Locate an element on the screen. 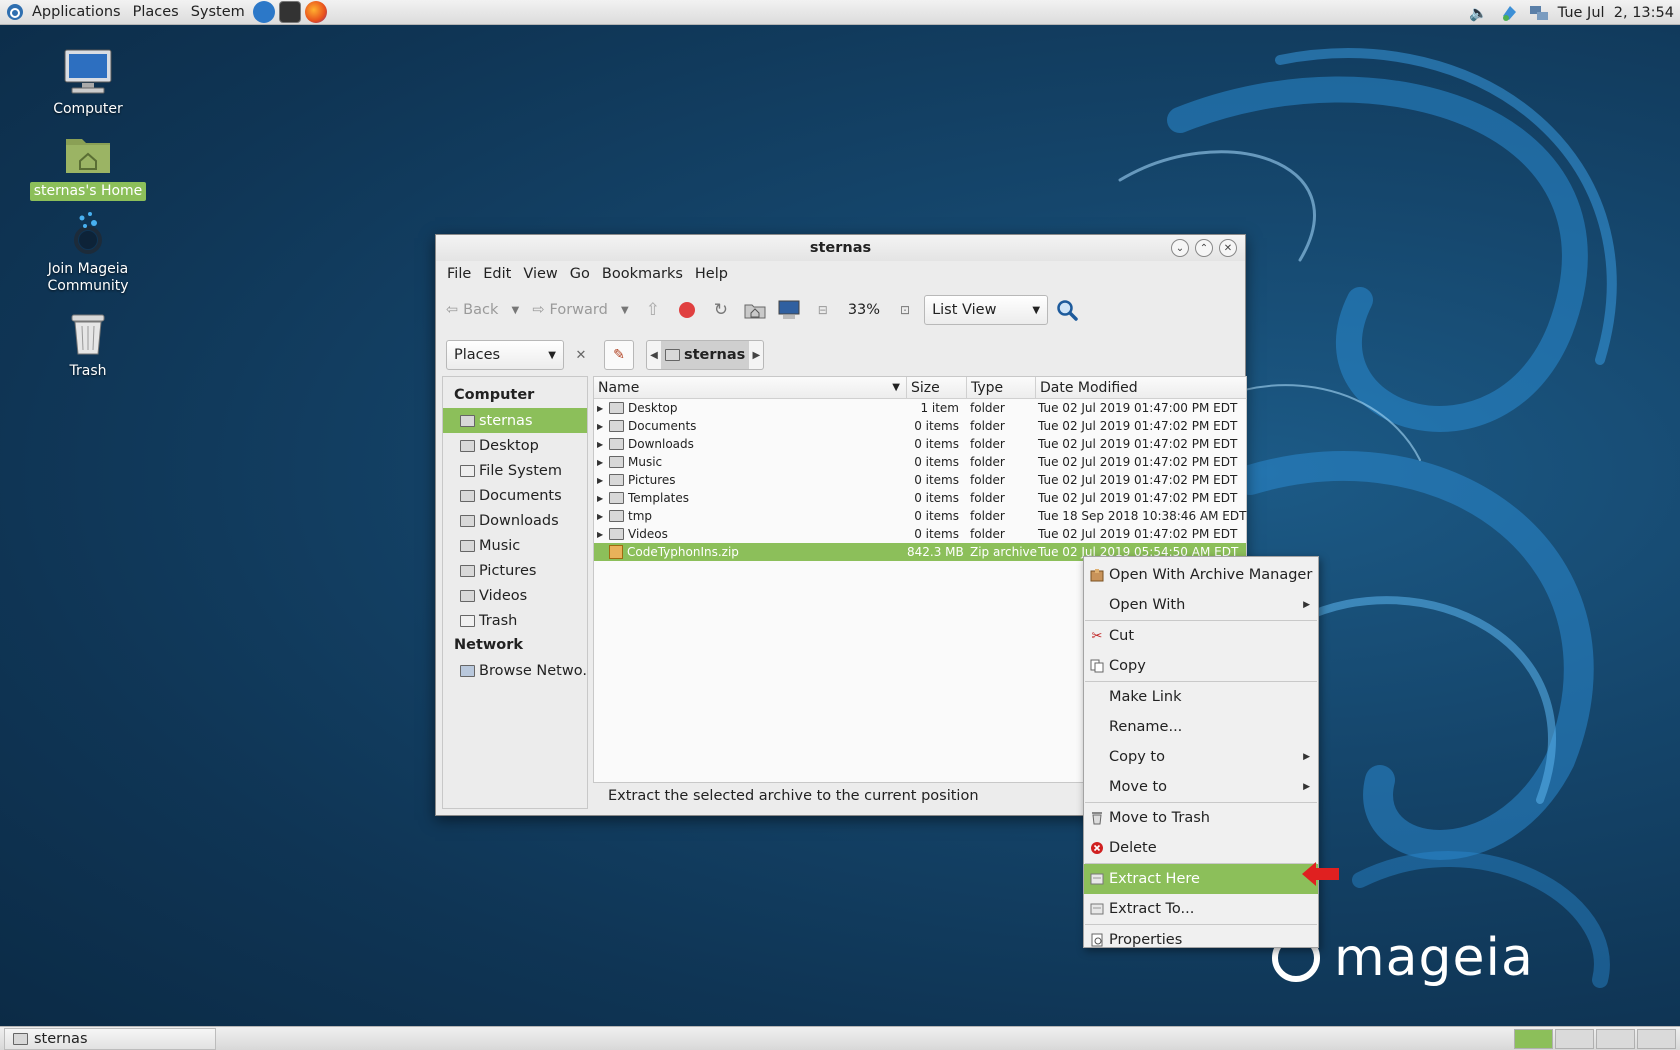  taskbar-button-sternas: sternas is located at coordinates (110, 1038).